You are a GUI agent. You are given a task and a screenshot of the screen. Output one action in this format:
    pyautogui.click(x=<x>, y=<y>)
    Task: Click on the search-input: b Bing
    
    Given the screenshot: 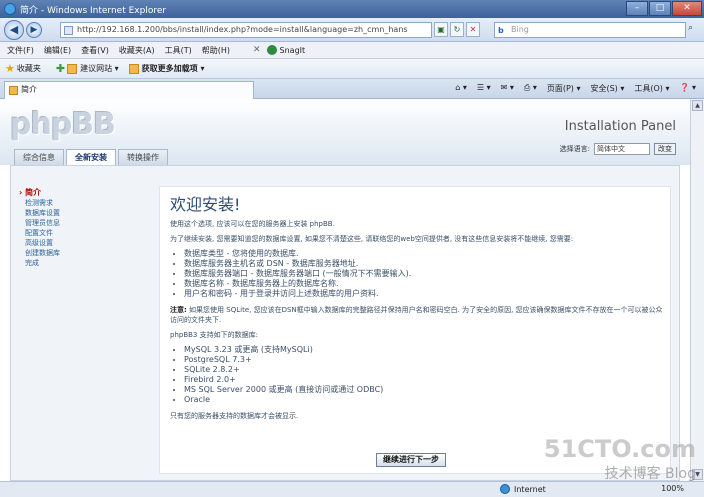 What is the action you would take?
    pyautogui.click(x=590, y=30)
    